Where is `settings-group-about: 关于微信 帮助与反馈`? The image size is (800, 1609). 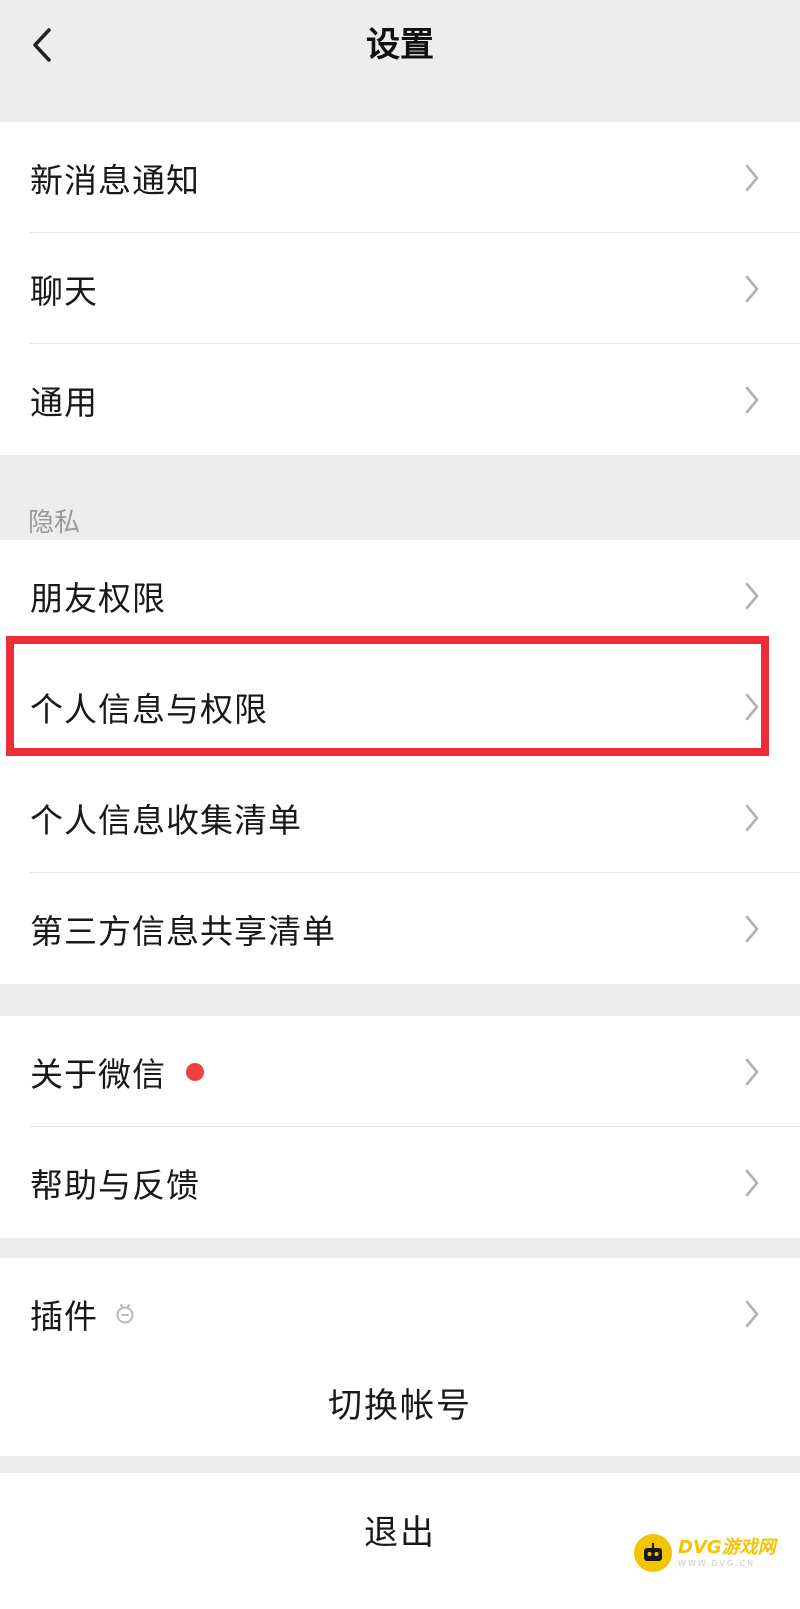 settings-group-about: 关于微信 帮助与反馈 is located at coordinates (400, 1127).